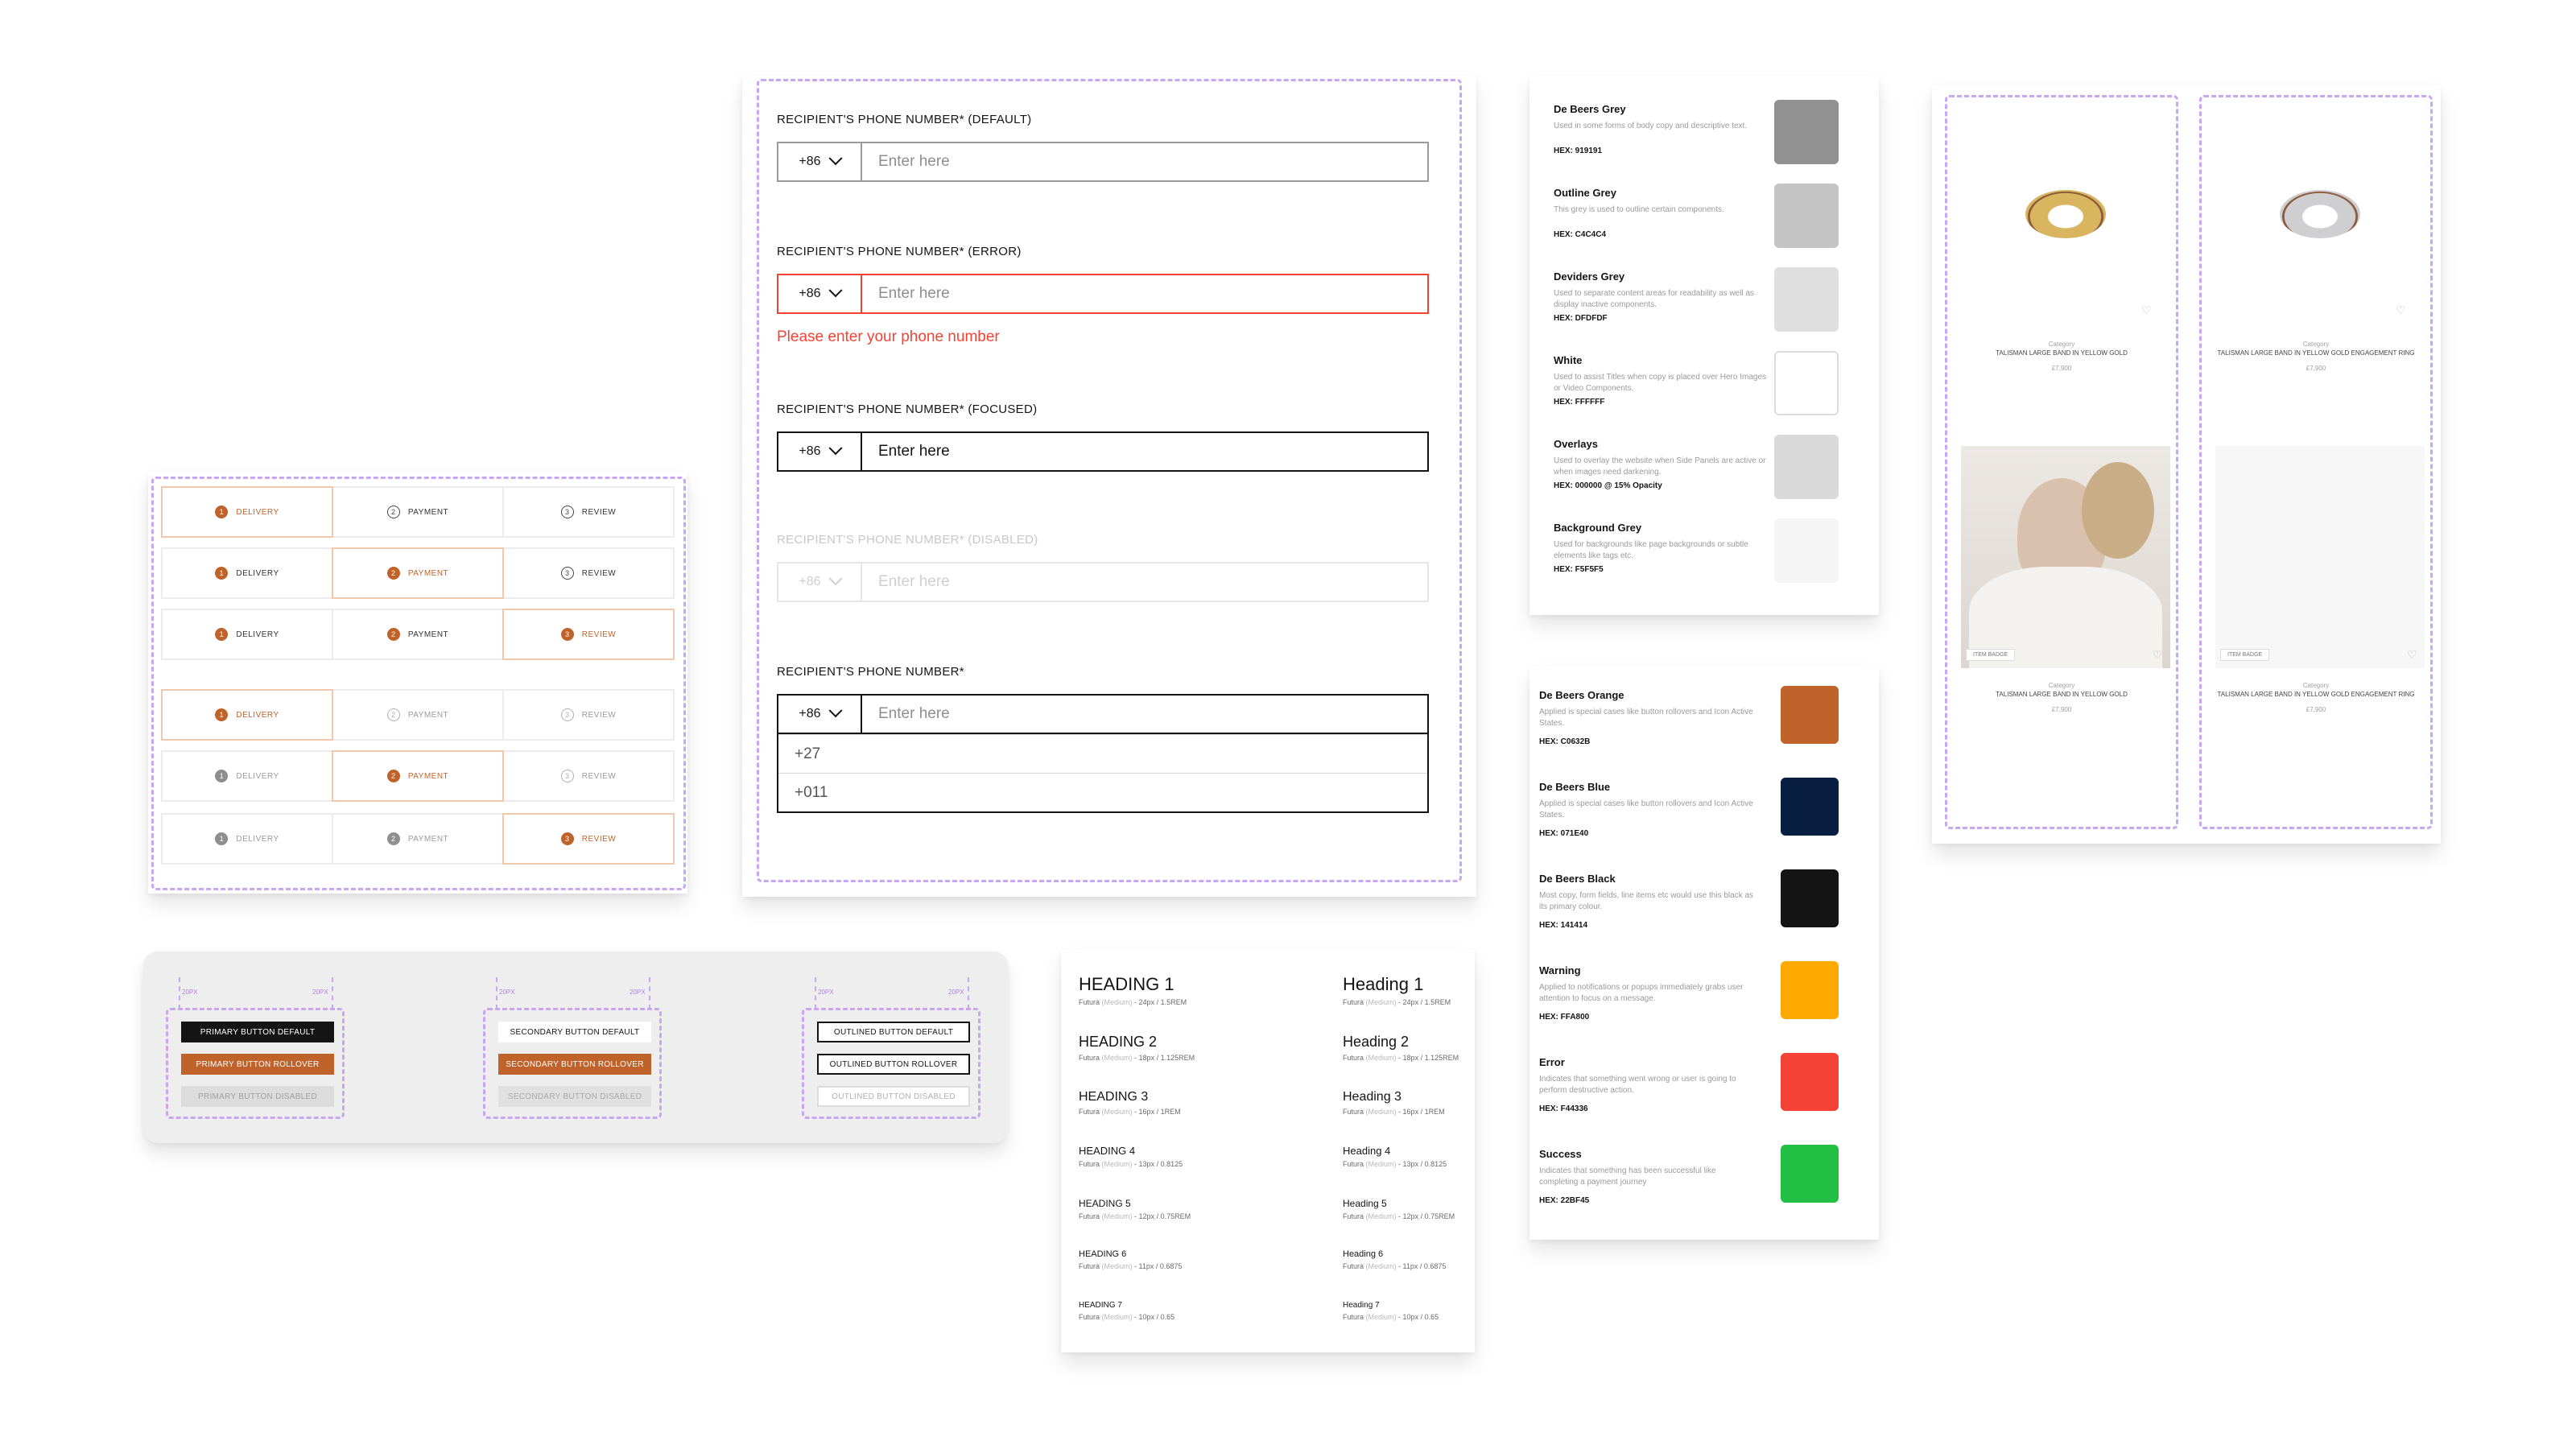 The width and height of the screenshot is (2576, 1449). Describe the element at coordinates (1578, 151) in the screenshot. I see `color-hex: HEX: 919191` at that location.